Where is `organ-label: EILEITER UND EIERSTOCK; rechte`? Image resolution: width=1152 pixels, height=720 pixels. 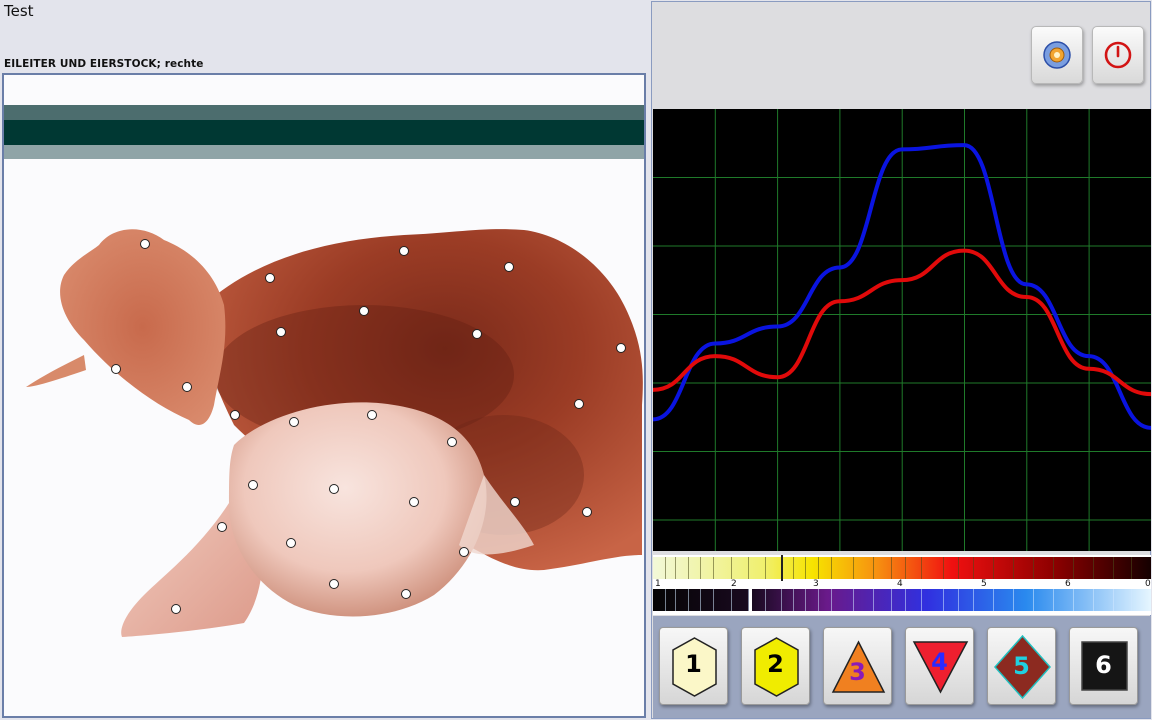 organ-label: EILEITER UND EIERSTOCK; rechte is located at coordinates (104, 64).